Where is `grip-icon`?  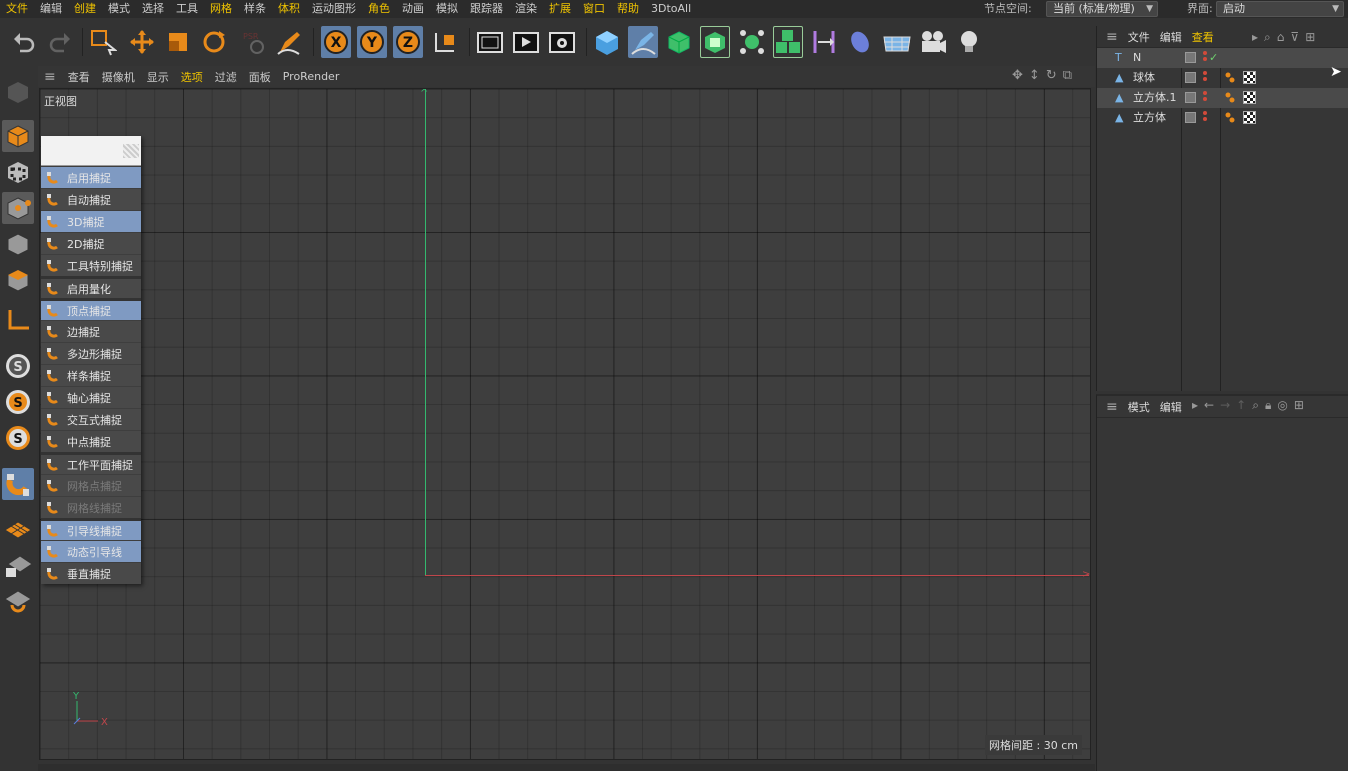
grip-icon is located at coordinates (131, 151).